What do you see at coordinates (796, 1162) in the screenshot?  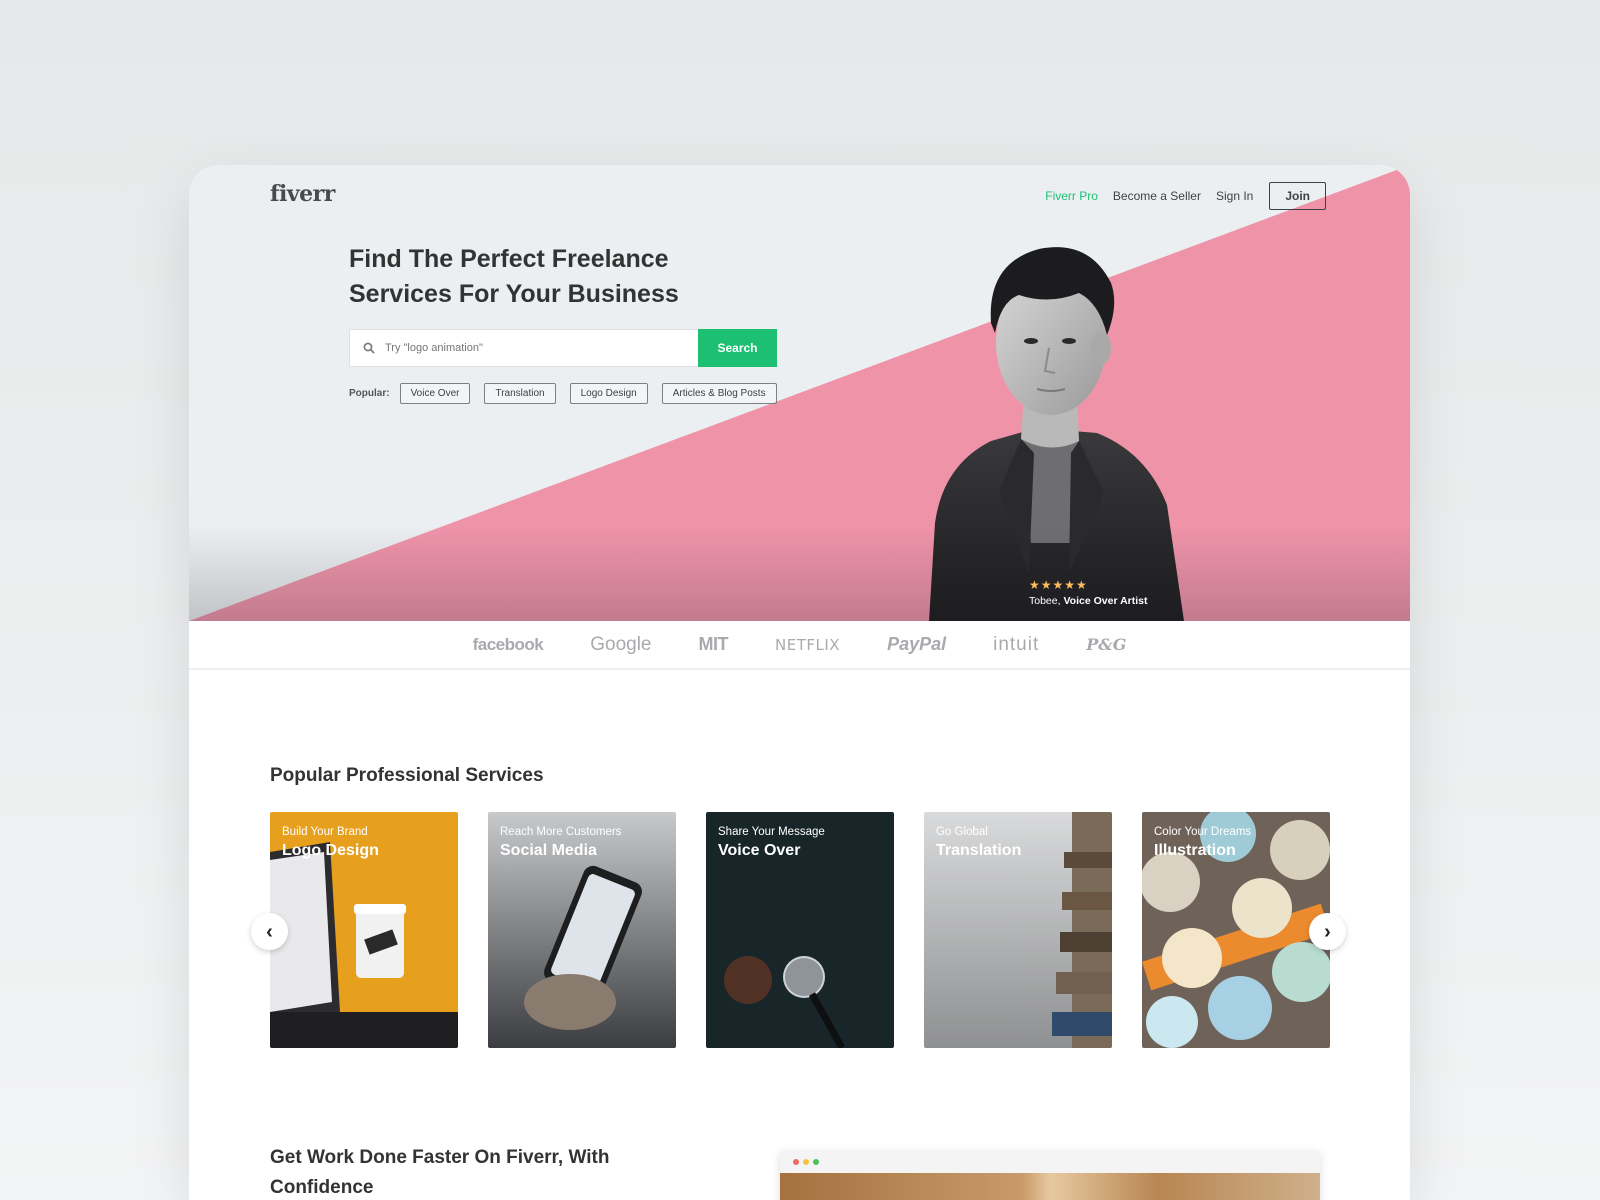 I see `window-close-icon` at bounding box center [796, 1162].